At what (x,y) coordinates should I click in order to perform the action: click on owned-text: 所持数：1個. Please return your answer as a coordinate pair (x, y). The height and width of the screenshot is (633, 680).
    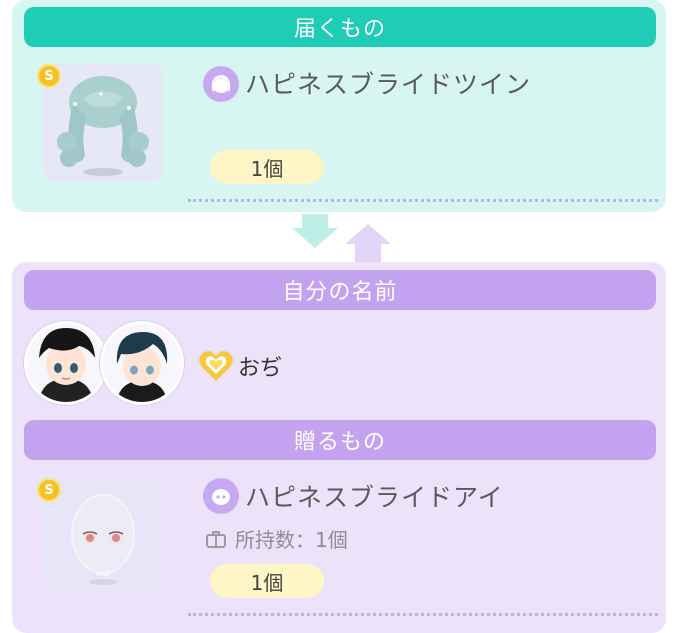
    Looking at the image, I should click on (291, 540).